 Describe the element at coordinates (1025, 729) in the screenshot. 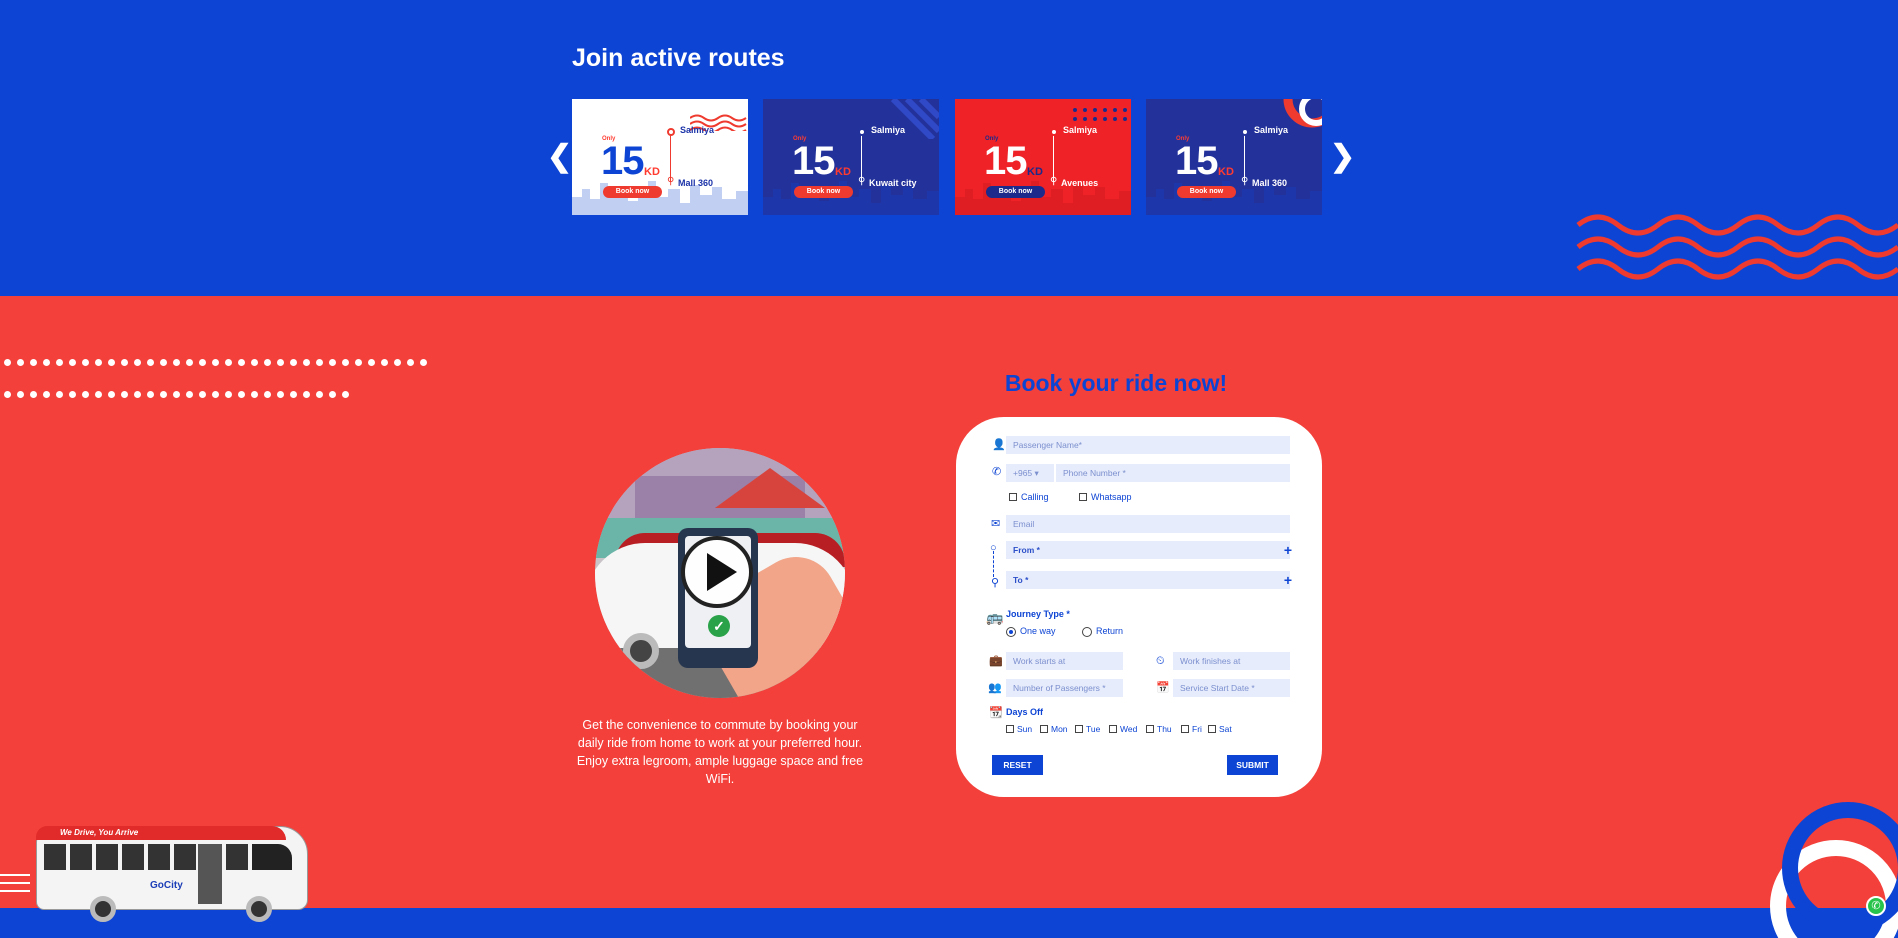

I see `day-label: Sun` at that location.